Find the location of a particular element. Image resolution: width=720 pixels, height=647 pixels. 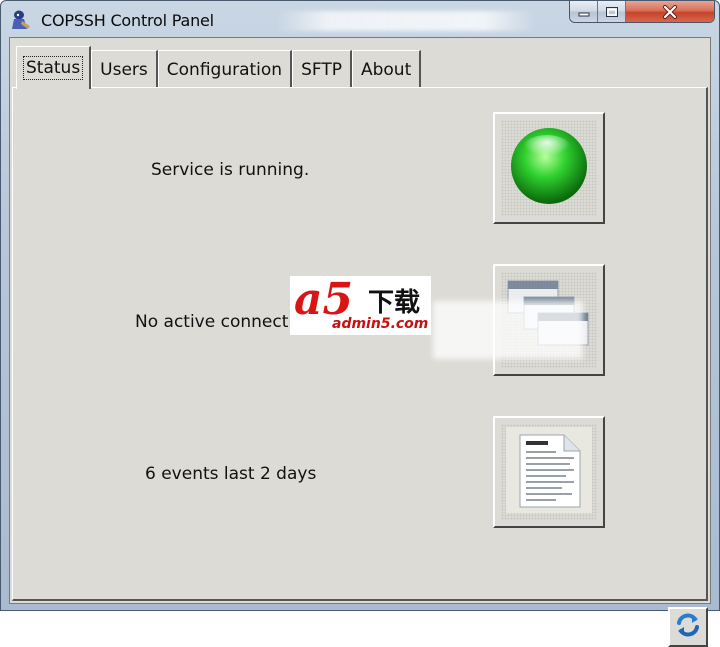

minimize-button is located at coordinates (584, 11).